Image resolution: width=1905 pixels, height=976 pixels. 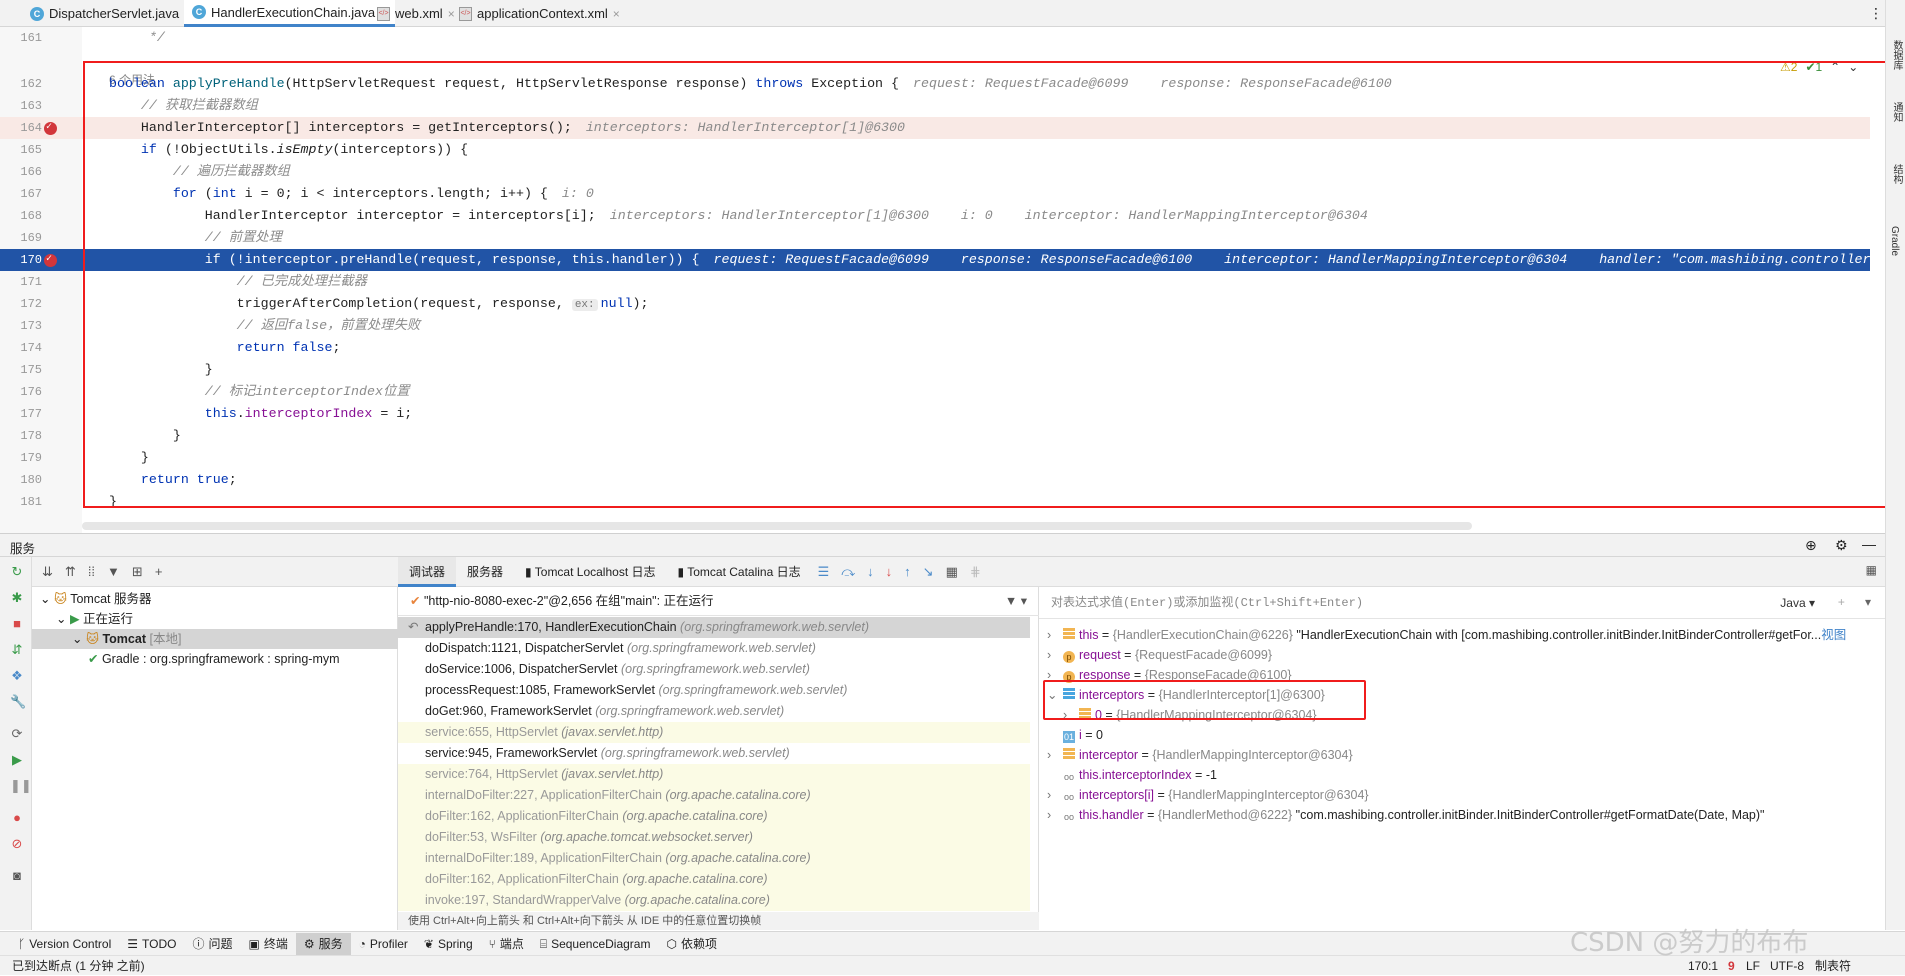 I want to click on line-number: 168, so click(x=21, y=216).